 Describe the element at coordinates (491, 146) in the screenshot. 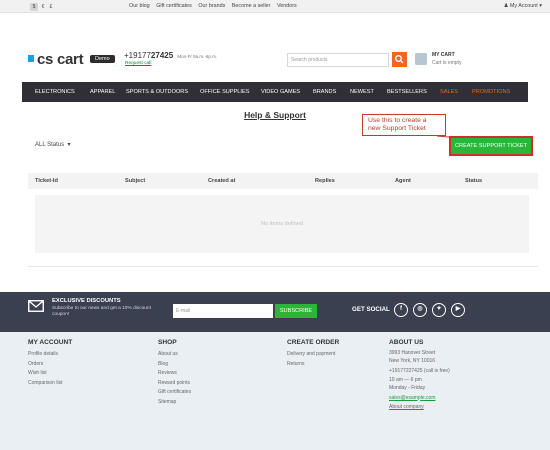

I see `create-support-ticket-button: CREATE SUPPORT TICKET` at that location.